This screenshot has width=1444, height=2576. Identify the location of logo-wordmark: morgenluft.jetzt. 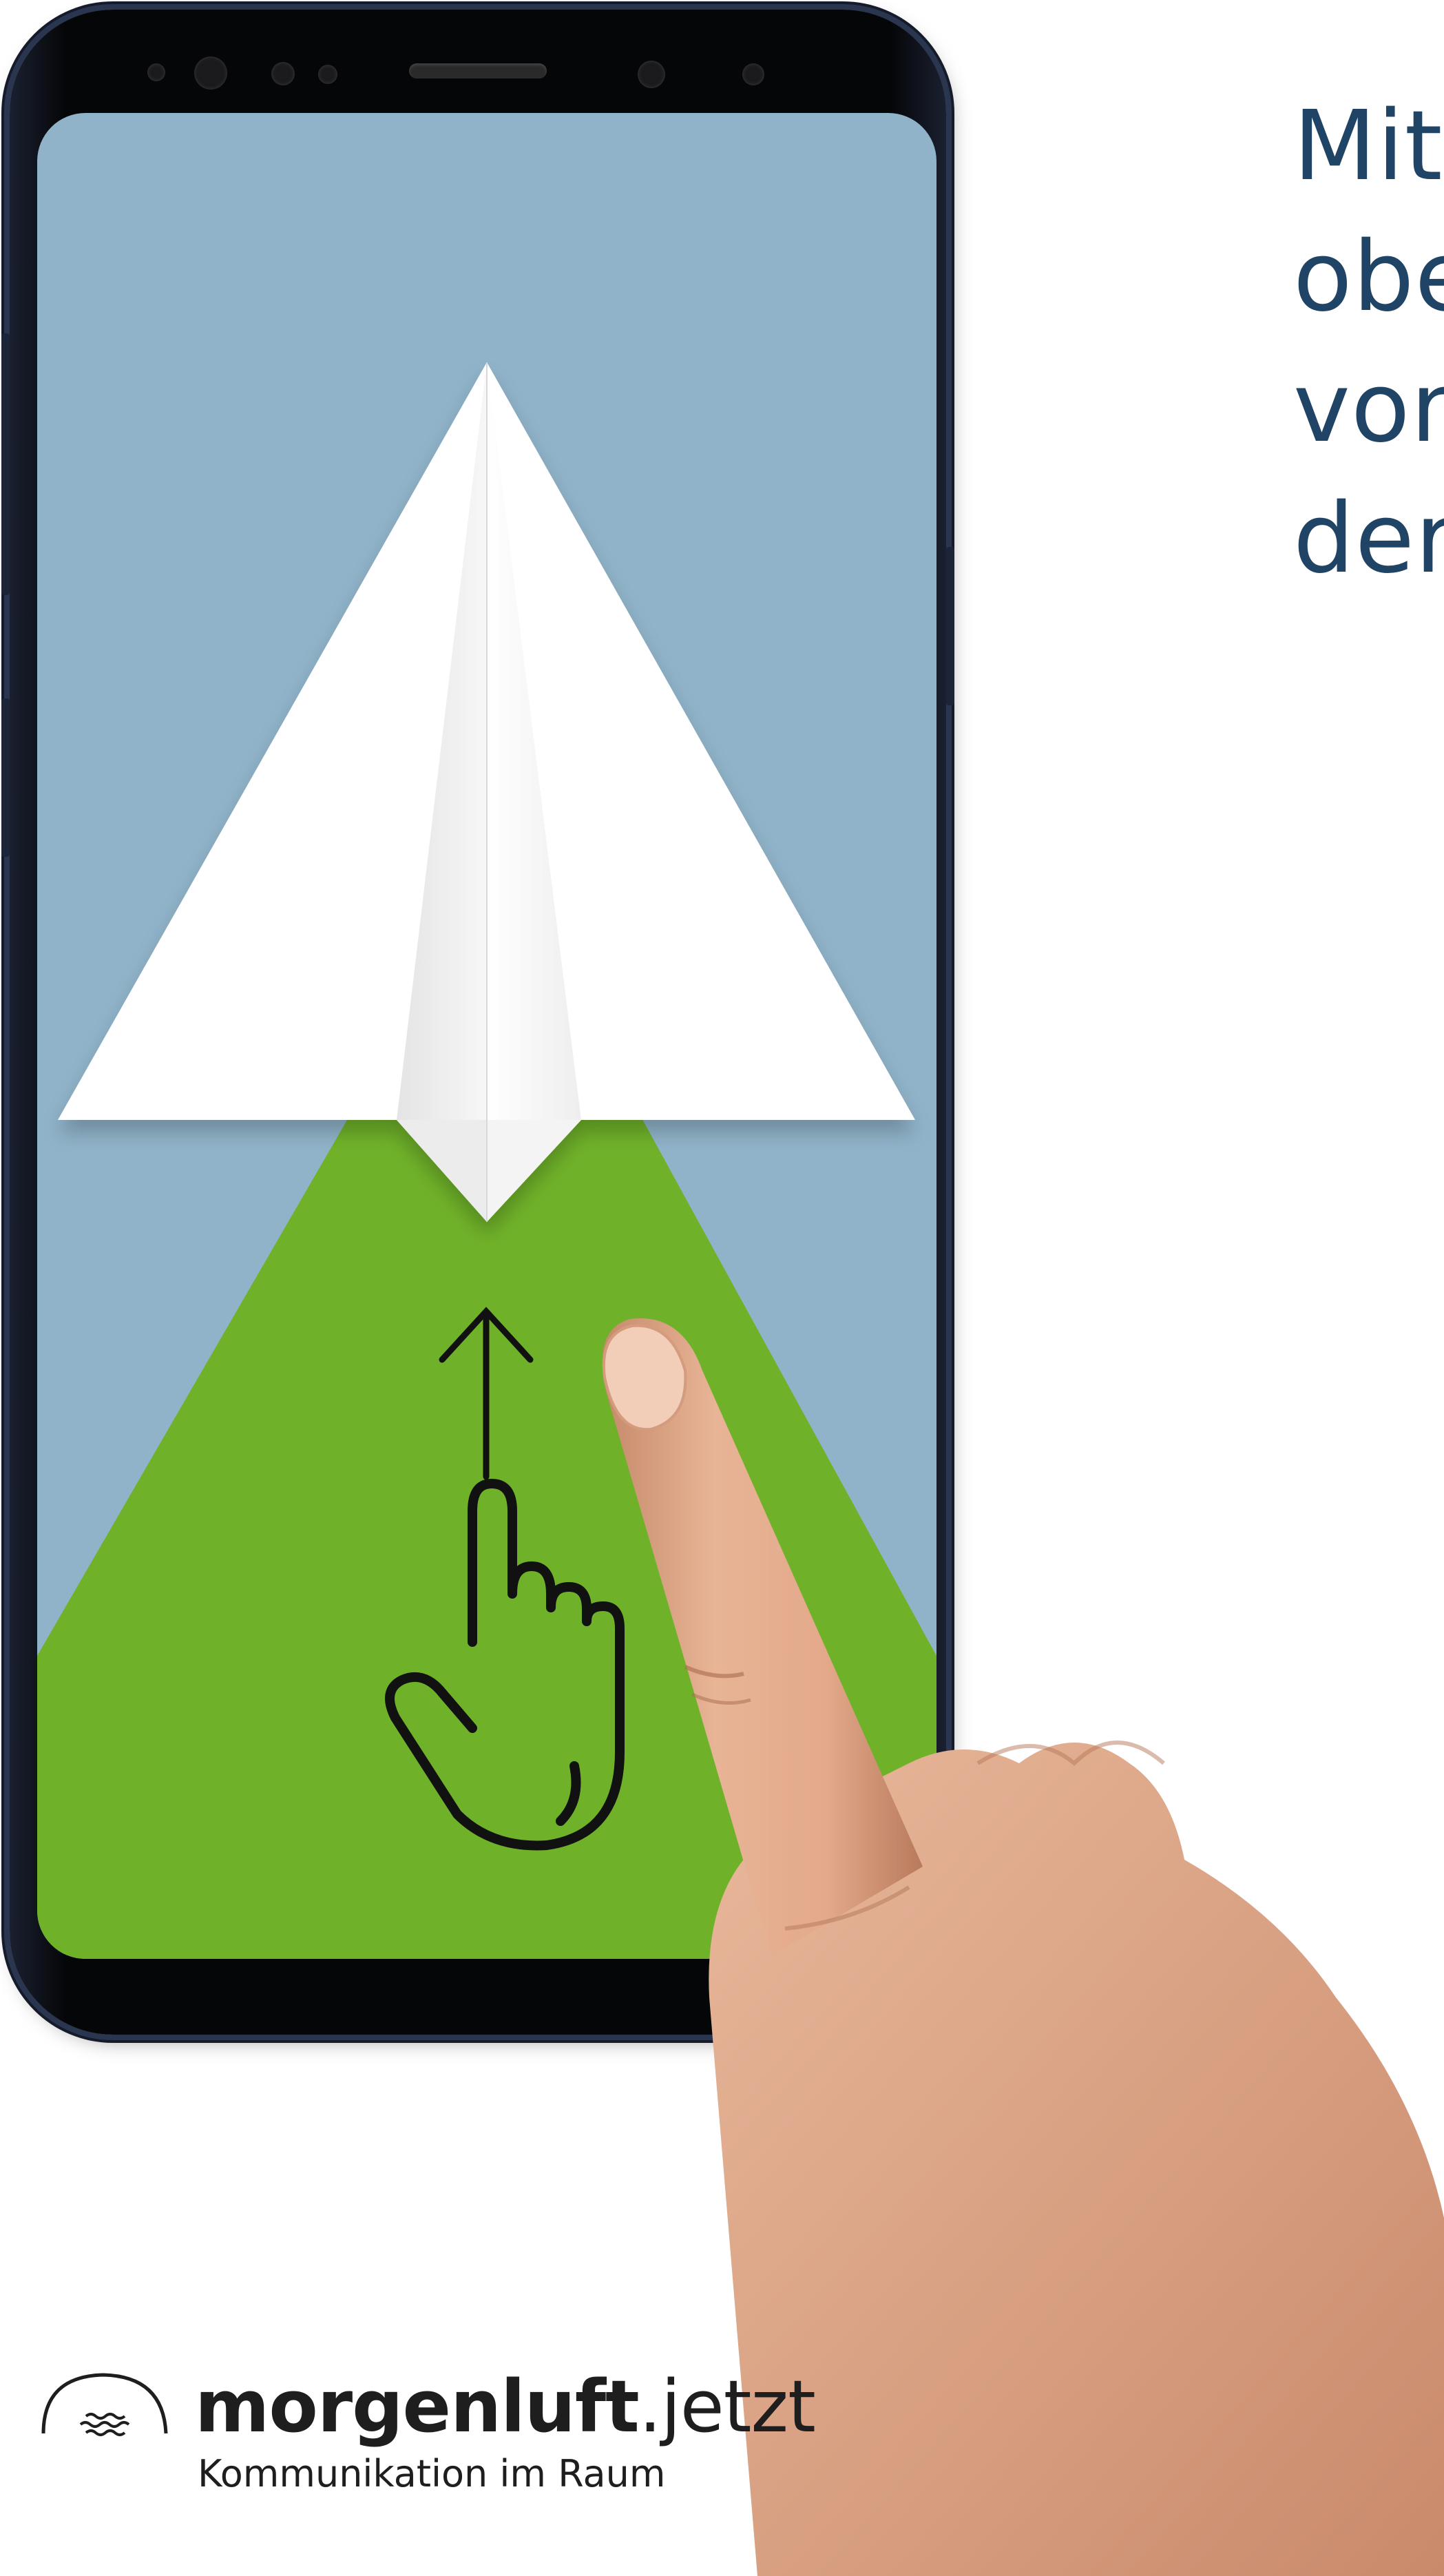
(506, 2407).